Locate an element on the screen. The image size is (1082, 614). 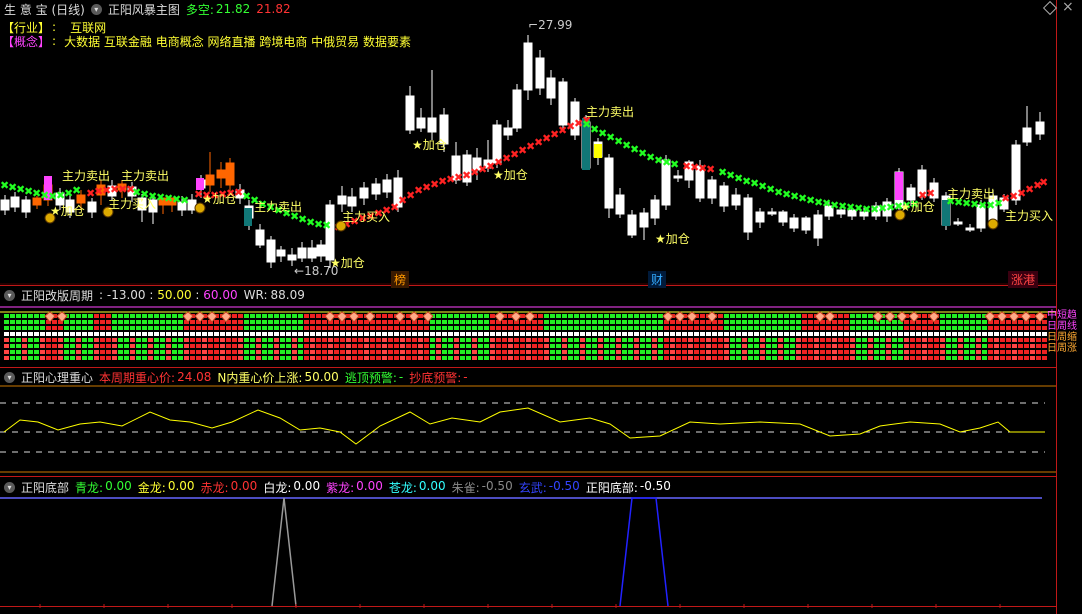
signal-sell: 主力卖出 is located at coordinates (971, 194).